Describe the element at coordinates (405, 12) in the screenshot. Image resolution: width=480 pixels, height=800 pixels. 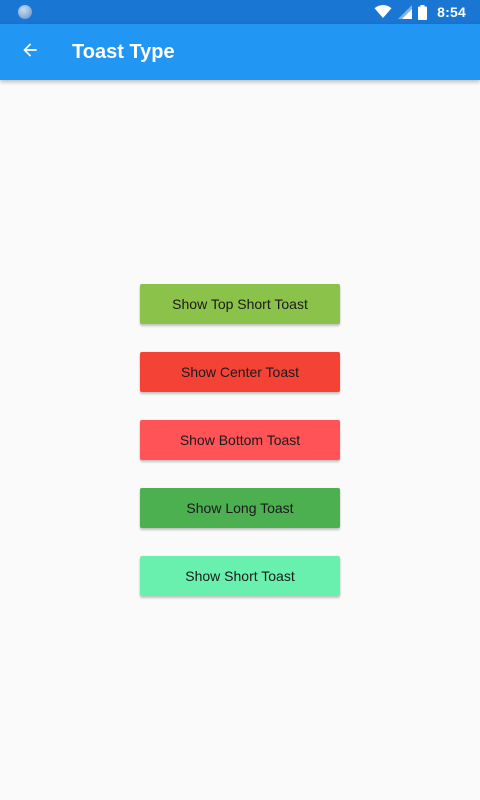
I see `signal-icon` at that location.